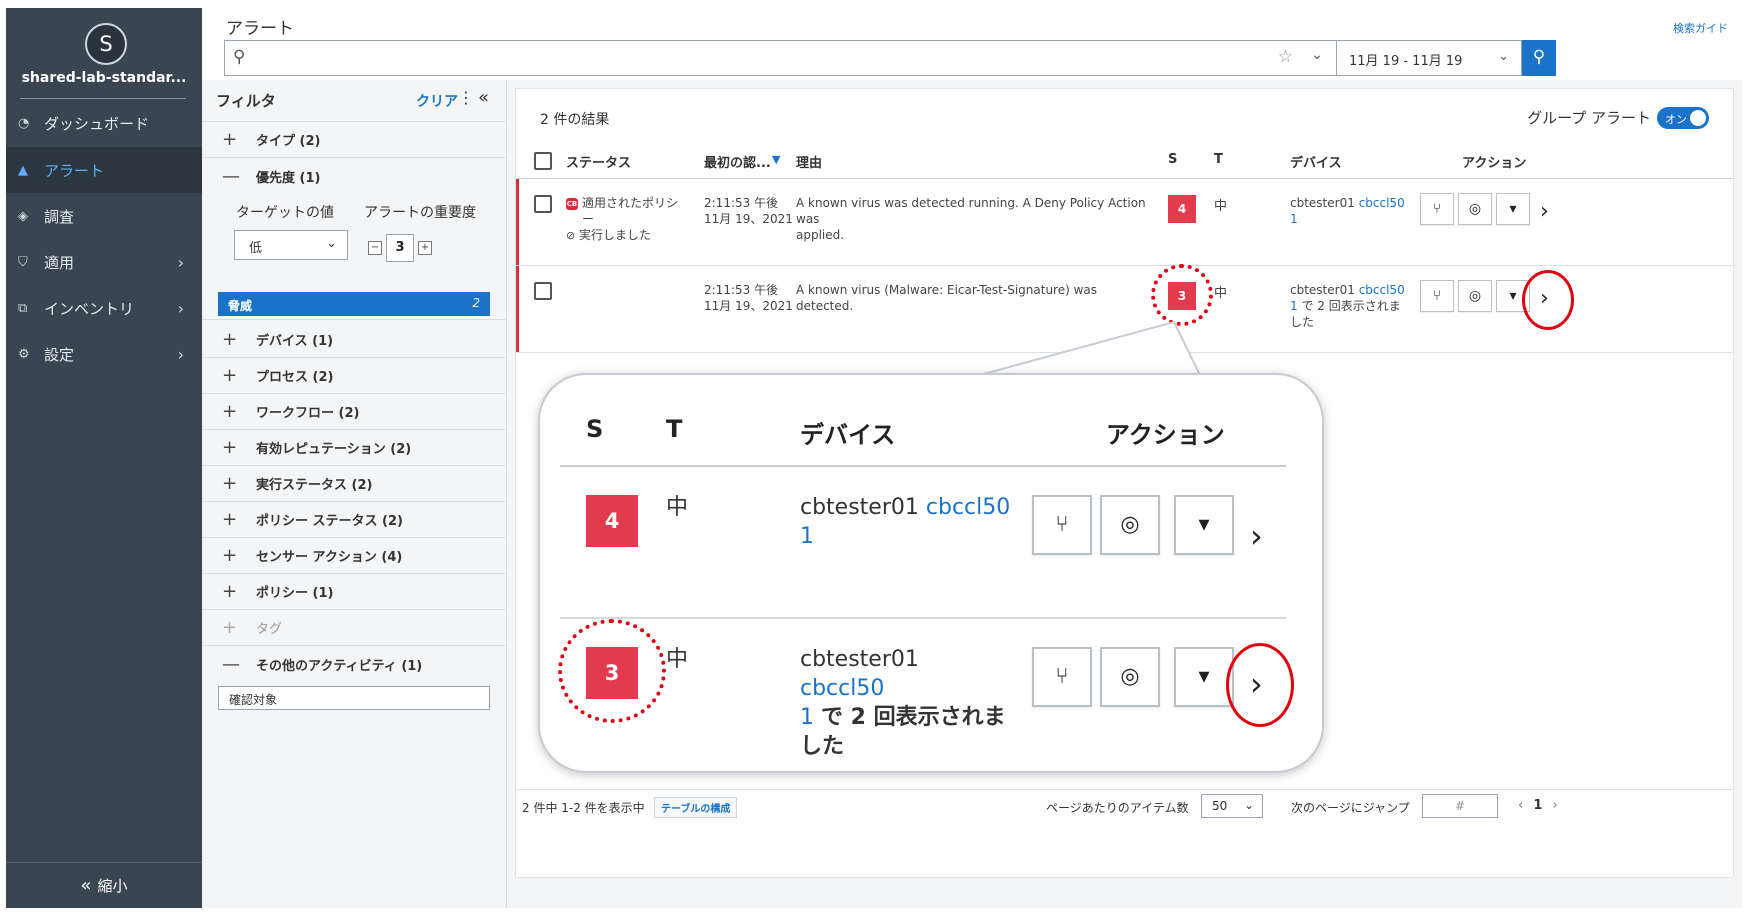  What do you see at coordinates (354, 101) in the screenshot?
I see `filter-header: フィルタ クリア ⋮ «` at bounding box center [354, 101].